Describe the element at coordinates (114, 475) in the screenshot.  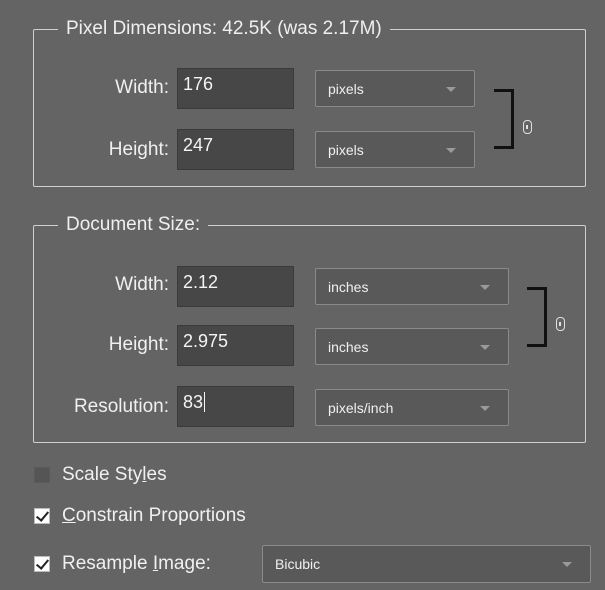
I see `scale-styles-label: Scale Styles` at that location.